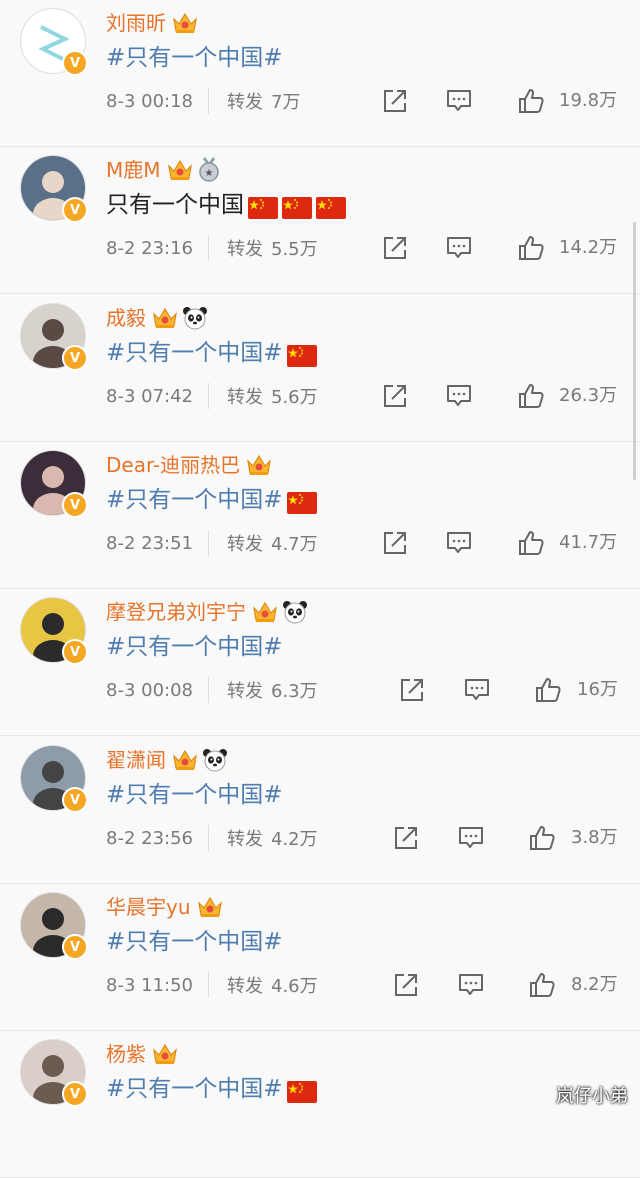 This screenshot has width=640, height=1178. What do you see at coordinates (320, 1104) in the screenshot?
I see `weibo-post: V 杨紫 #只有一个中国#` at bounding box center [320, 1104].